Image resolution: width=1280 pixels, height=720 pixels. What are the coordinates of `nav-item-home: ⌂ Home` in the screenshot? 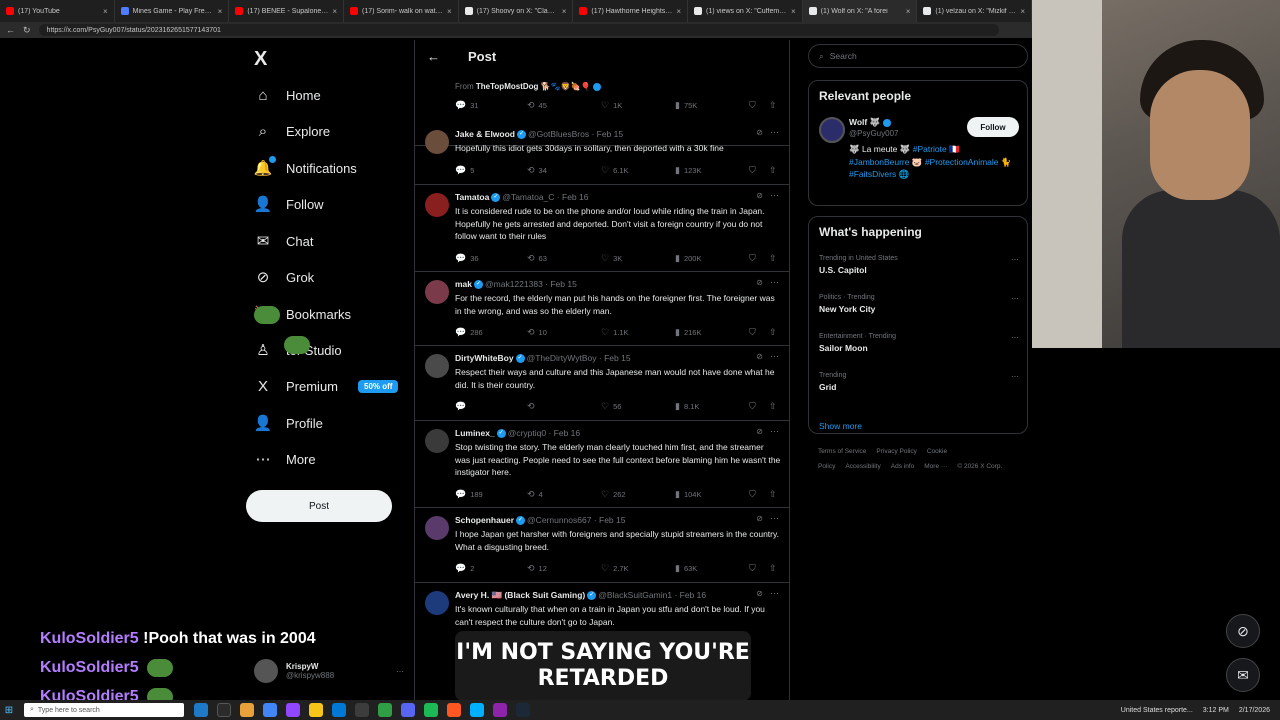 It's located at (287, 95).